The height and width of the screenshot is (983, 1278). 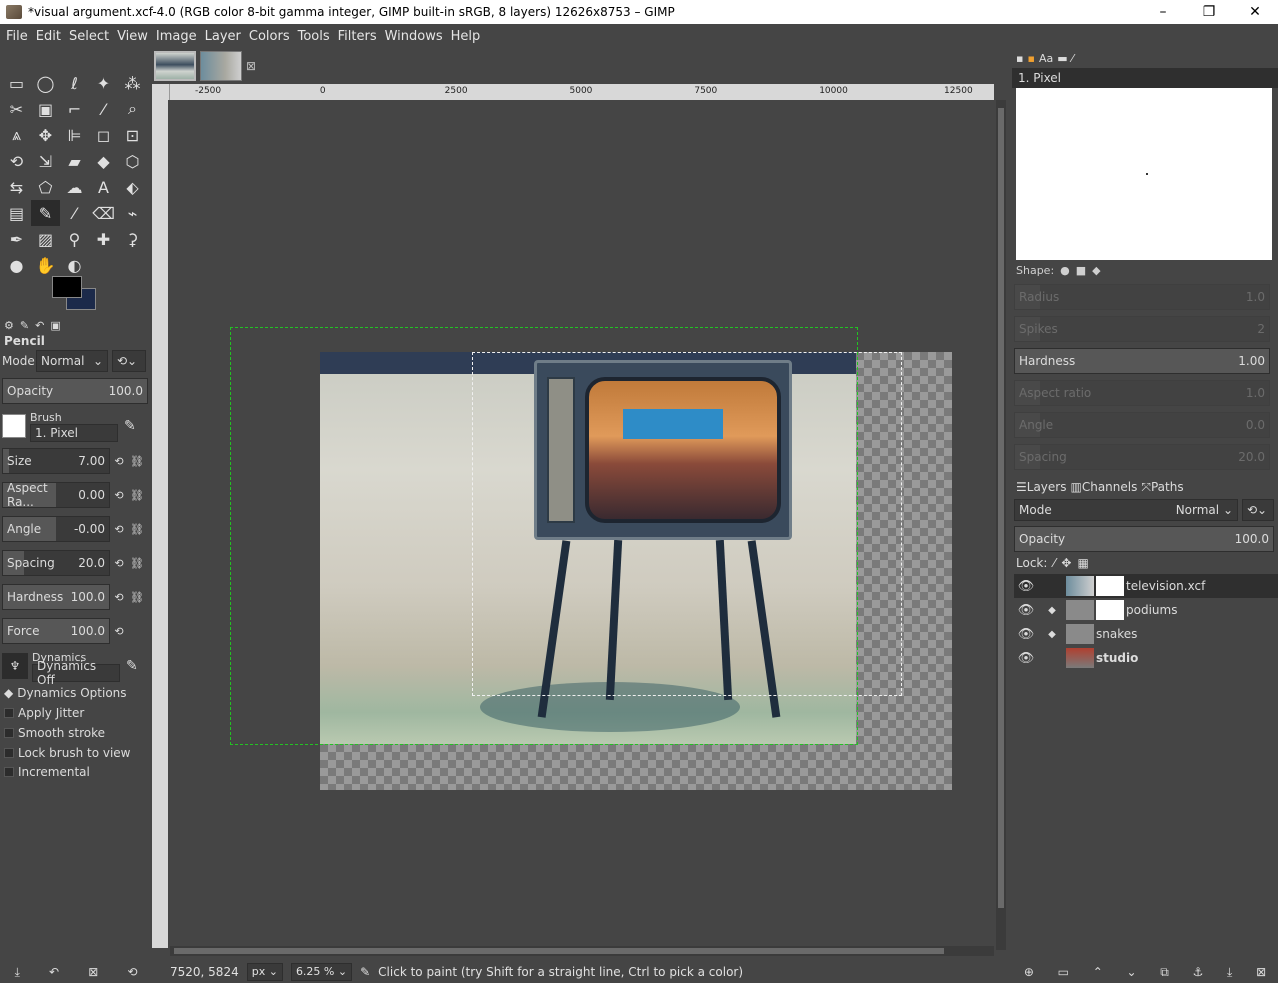 What do you see at coordinates (1146, 586) in the screenshot?
I see `layer-row: 👁 television.xcf` at bounding box center [1146, 586].